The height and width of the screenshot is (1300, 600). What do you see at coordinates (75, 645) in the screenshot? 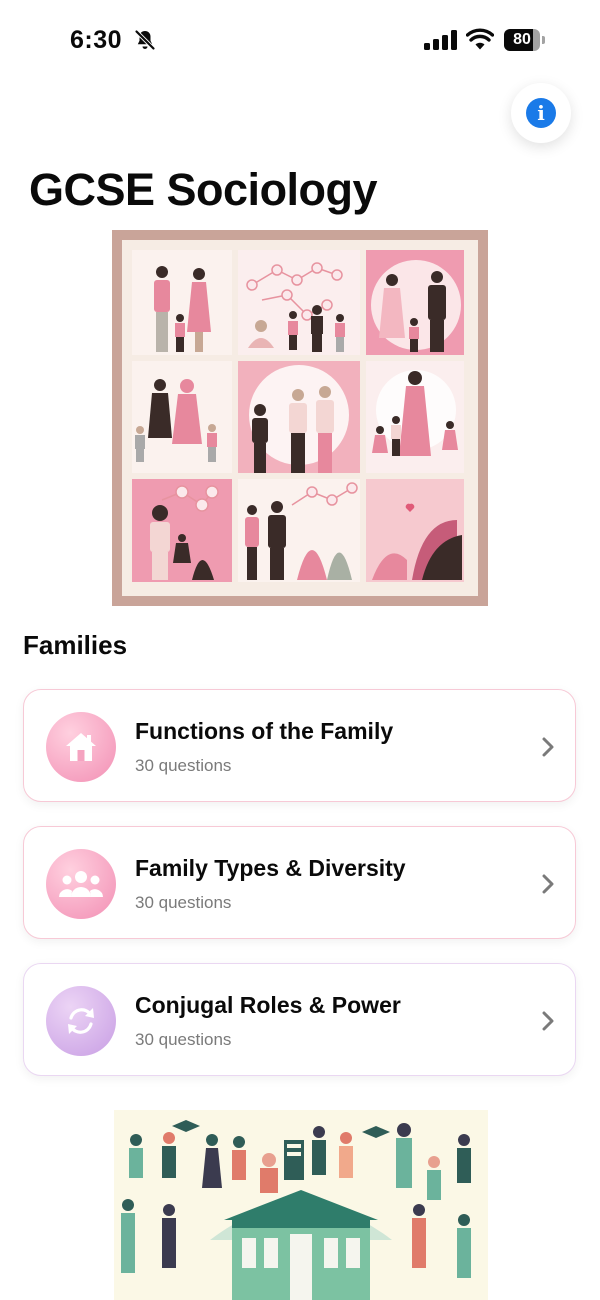
I see `section-title: Families` at bounding box center [75, 645].